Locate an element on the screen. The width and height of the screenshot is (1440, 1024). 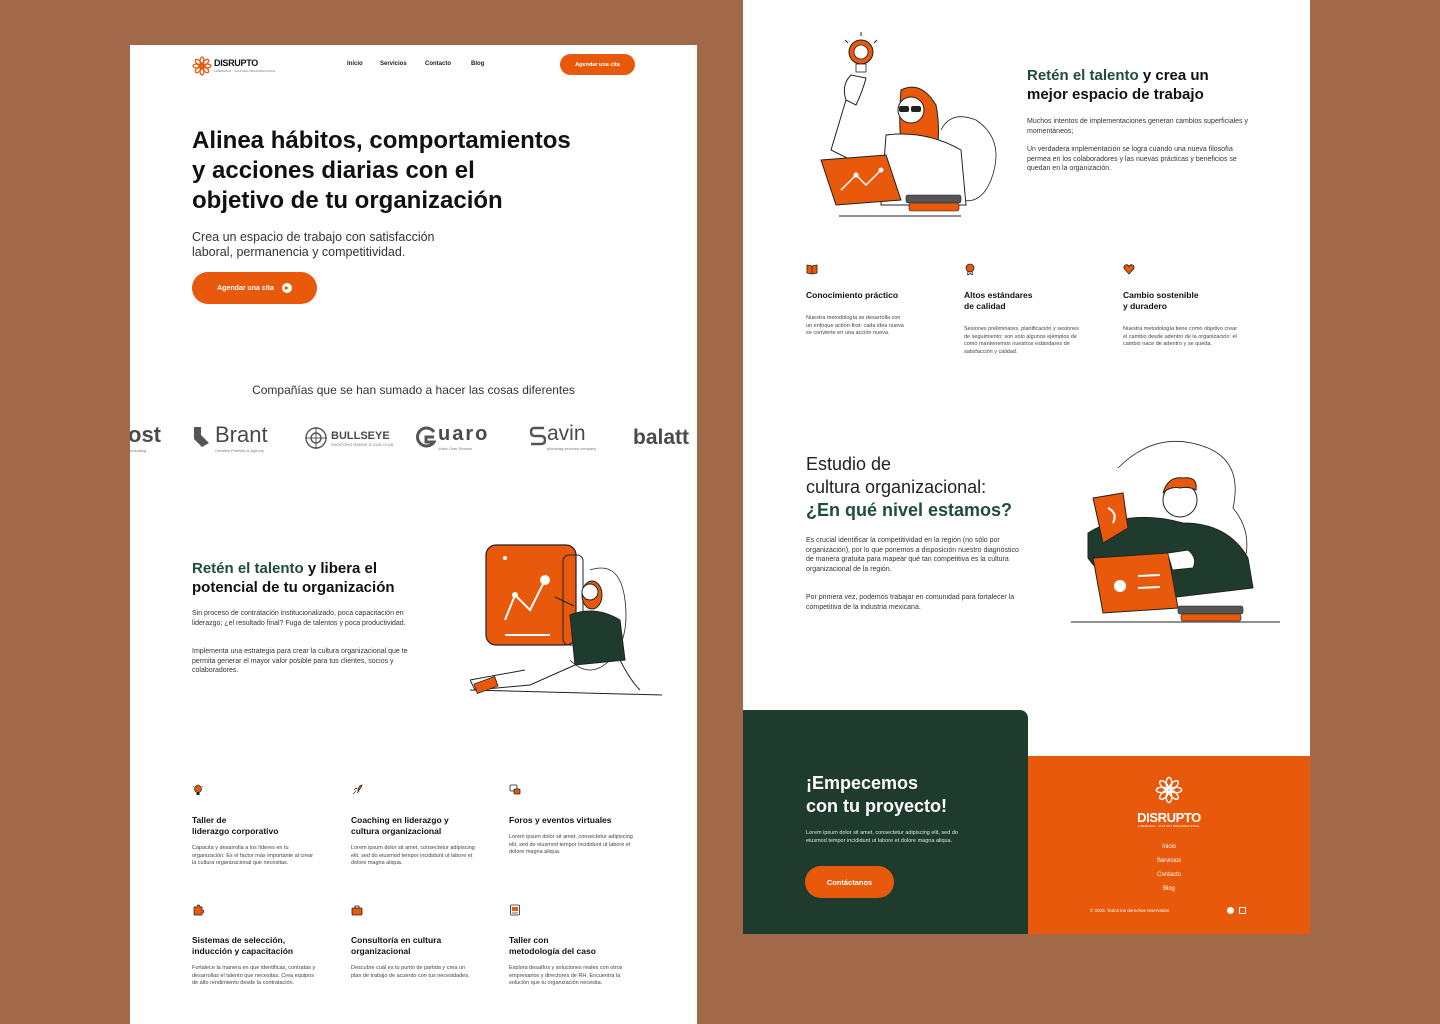
company-logo-brant: Brant Creative Portfolio & Agency is located at coordinates (230, 437).